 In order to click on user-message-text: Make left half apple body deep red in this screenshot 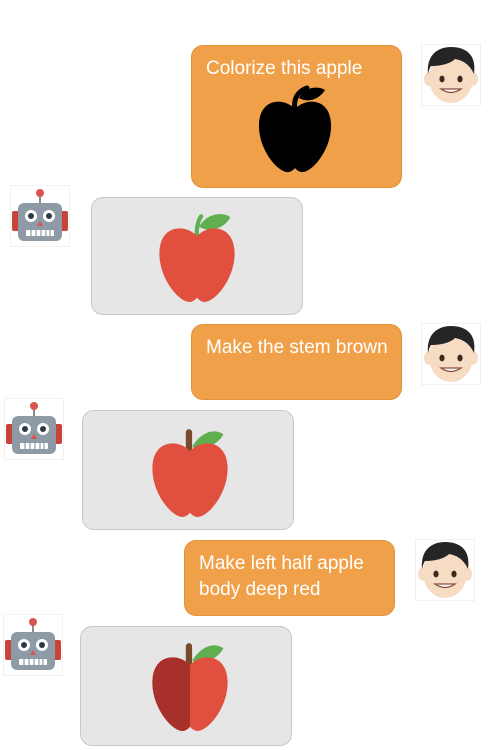, I will do `click(281, 576)`.